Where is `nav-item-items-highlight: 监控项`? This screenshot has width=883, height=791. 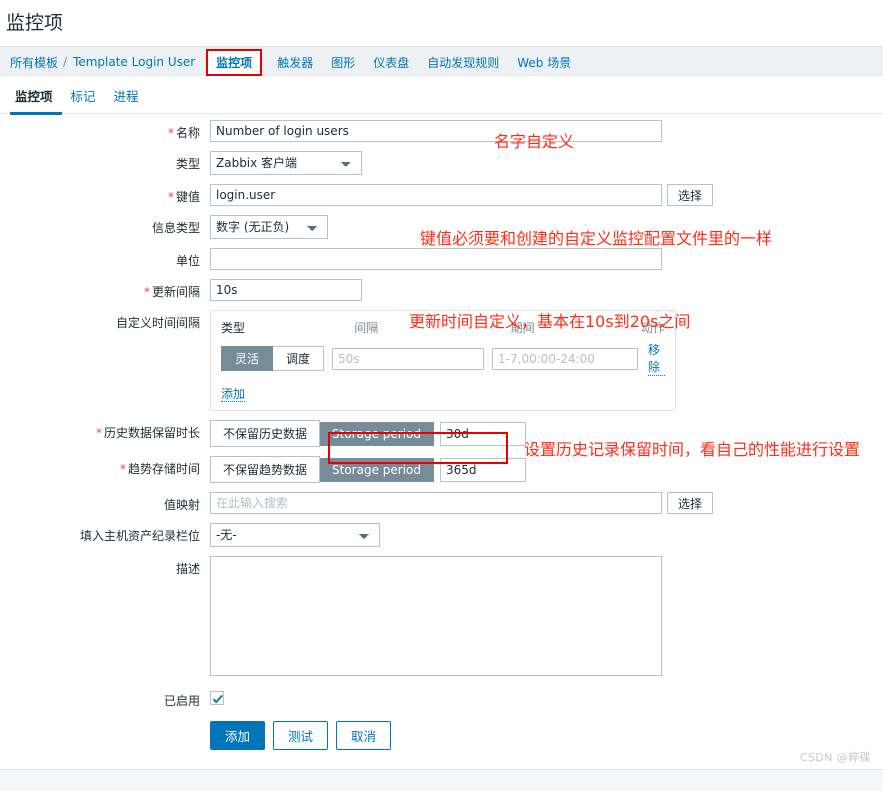 nav-item-items-highlight: 监控项 is located at coordinates (234, 62).